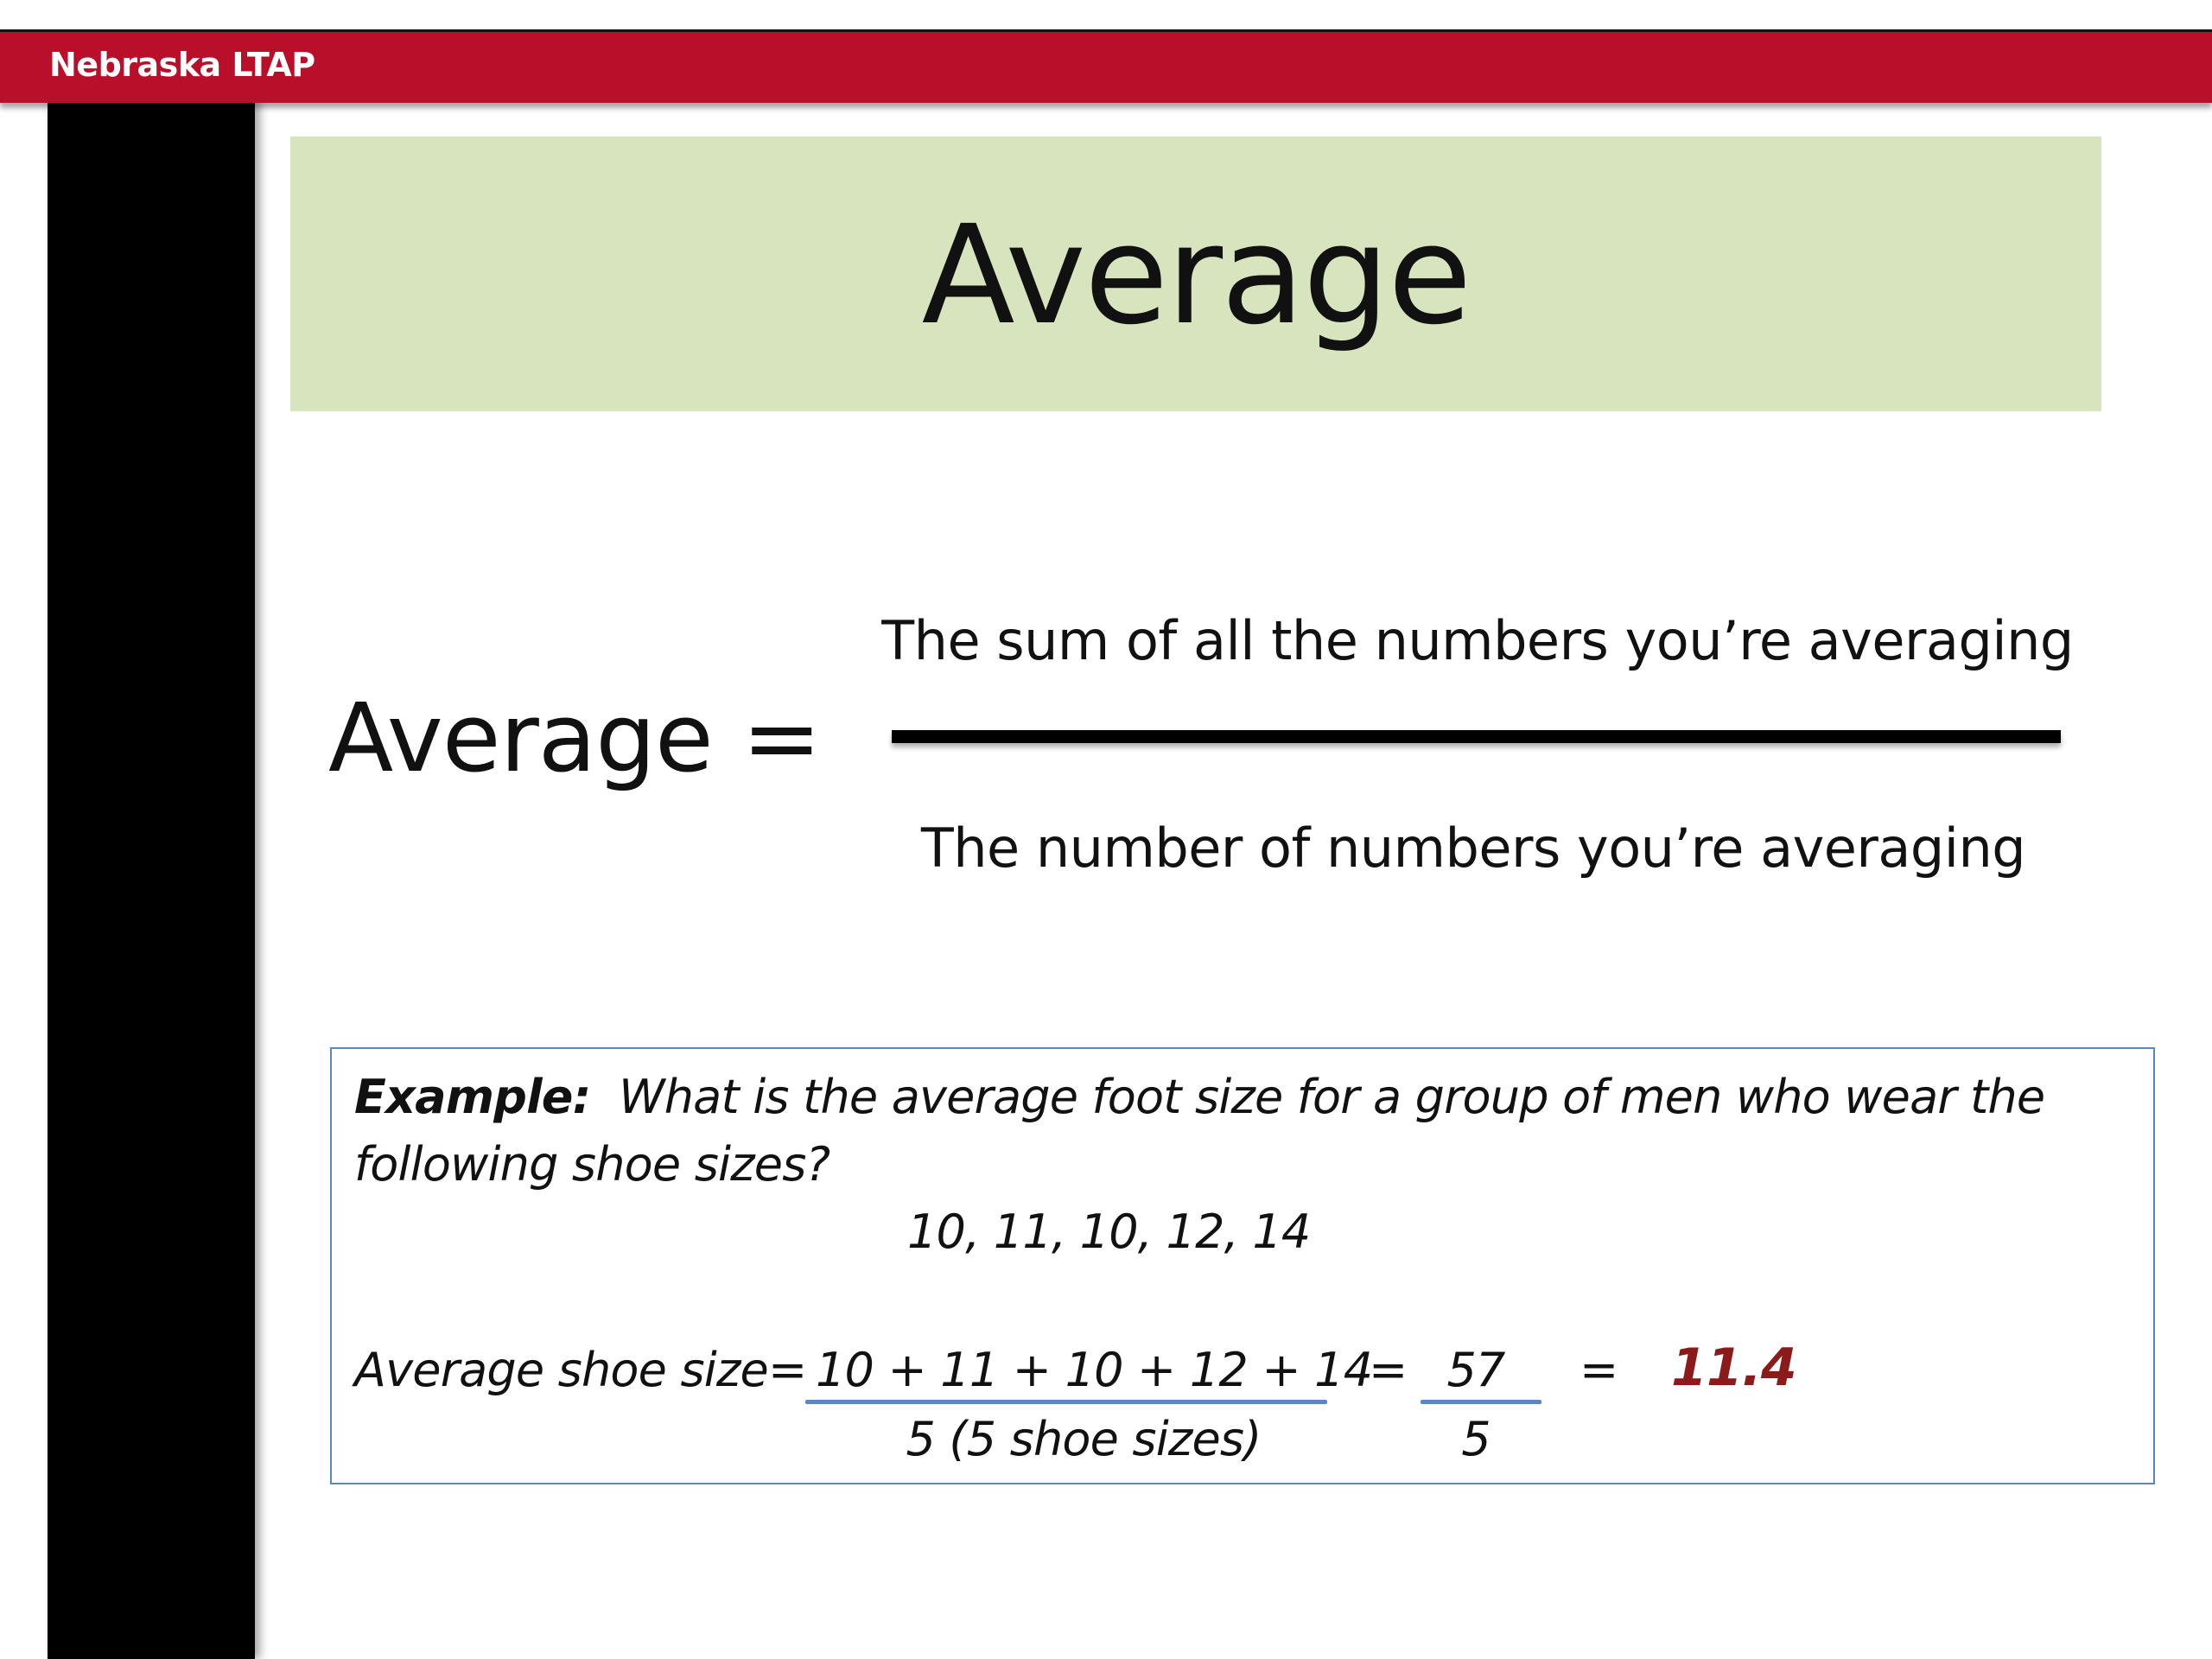 The width and height of the screenshot is (2212, 1659). Describe the element at coordinates (1475, 1370) in the screenshot. I see `example-sum-result: 57` at that location.